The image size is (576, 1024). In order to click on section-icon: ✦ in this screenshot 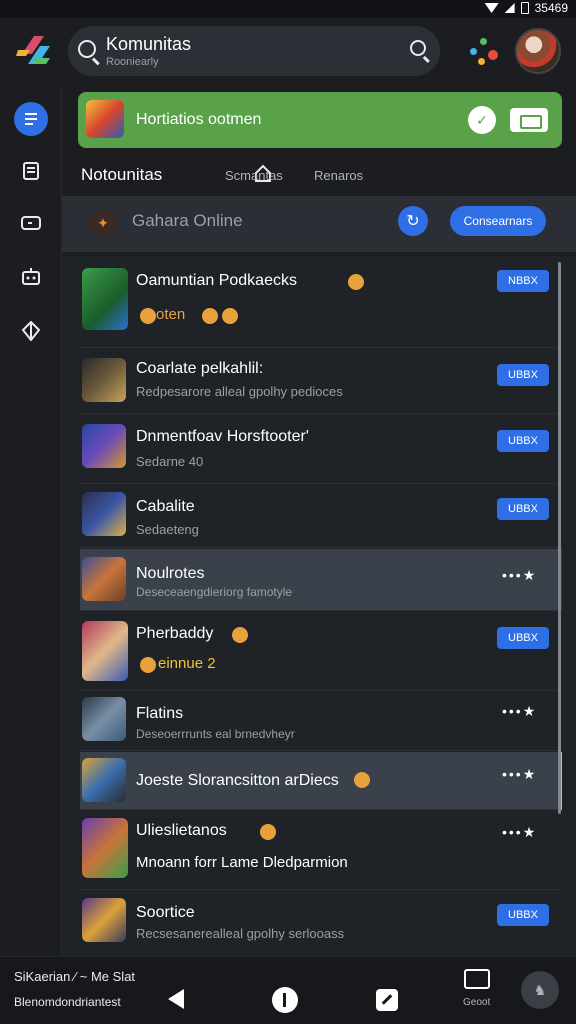, I will do `click(103, 223)`.